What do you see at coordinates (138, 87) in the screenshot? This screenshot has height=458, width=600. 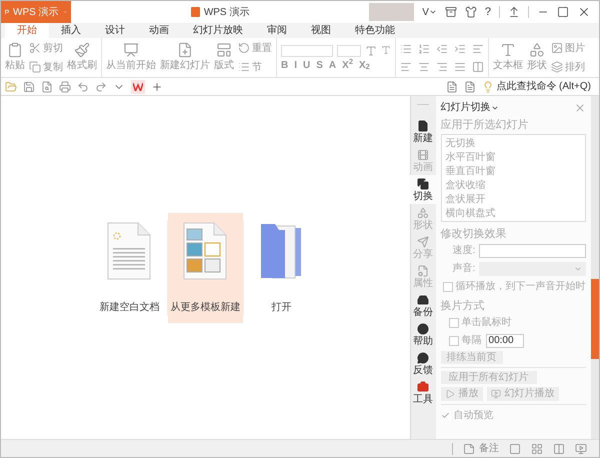 I see `w-logo-icon` at bounding box center [138, 87].